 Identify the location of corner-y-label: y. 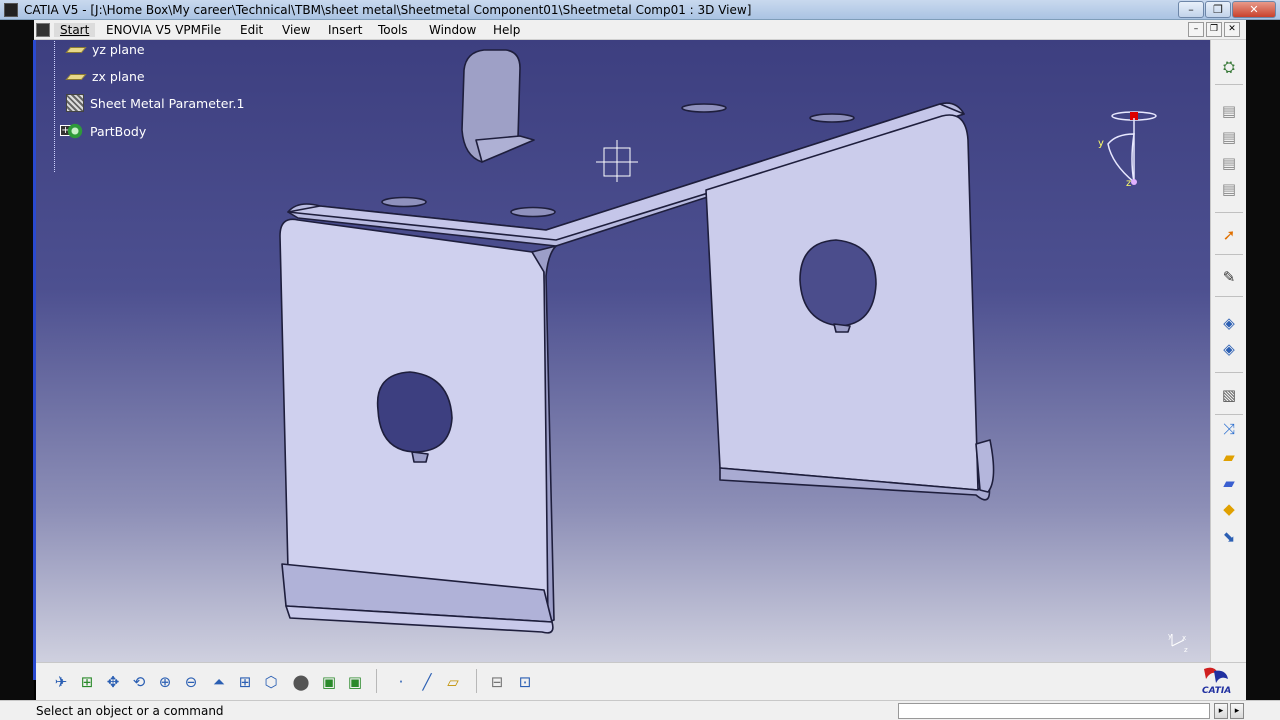
(1170, 636).